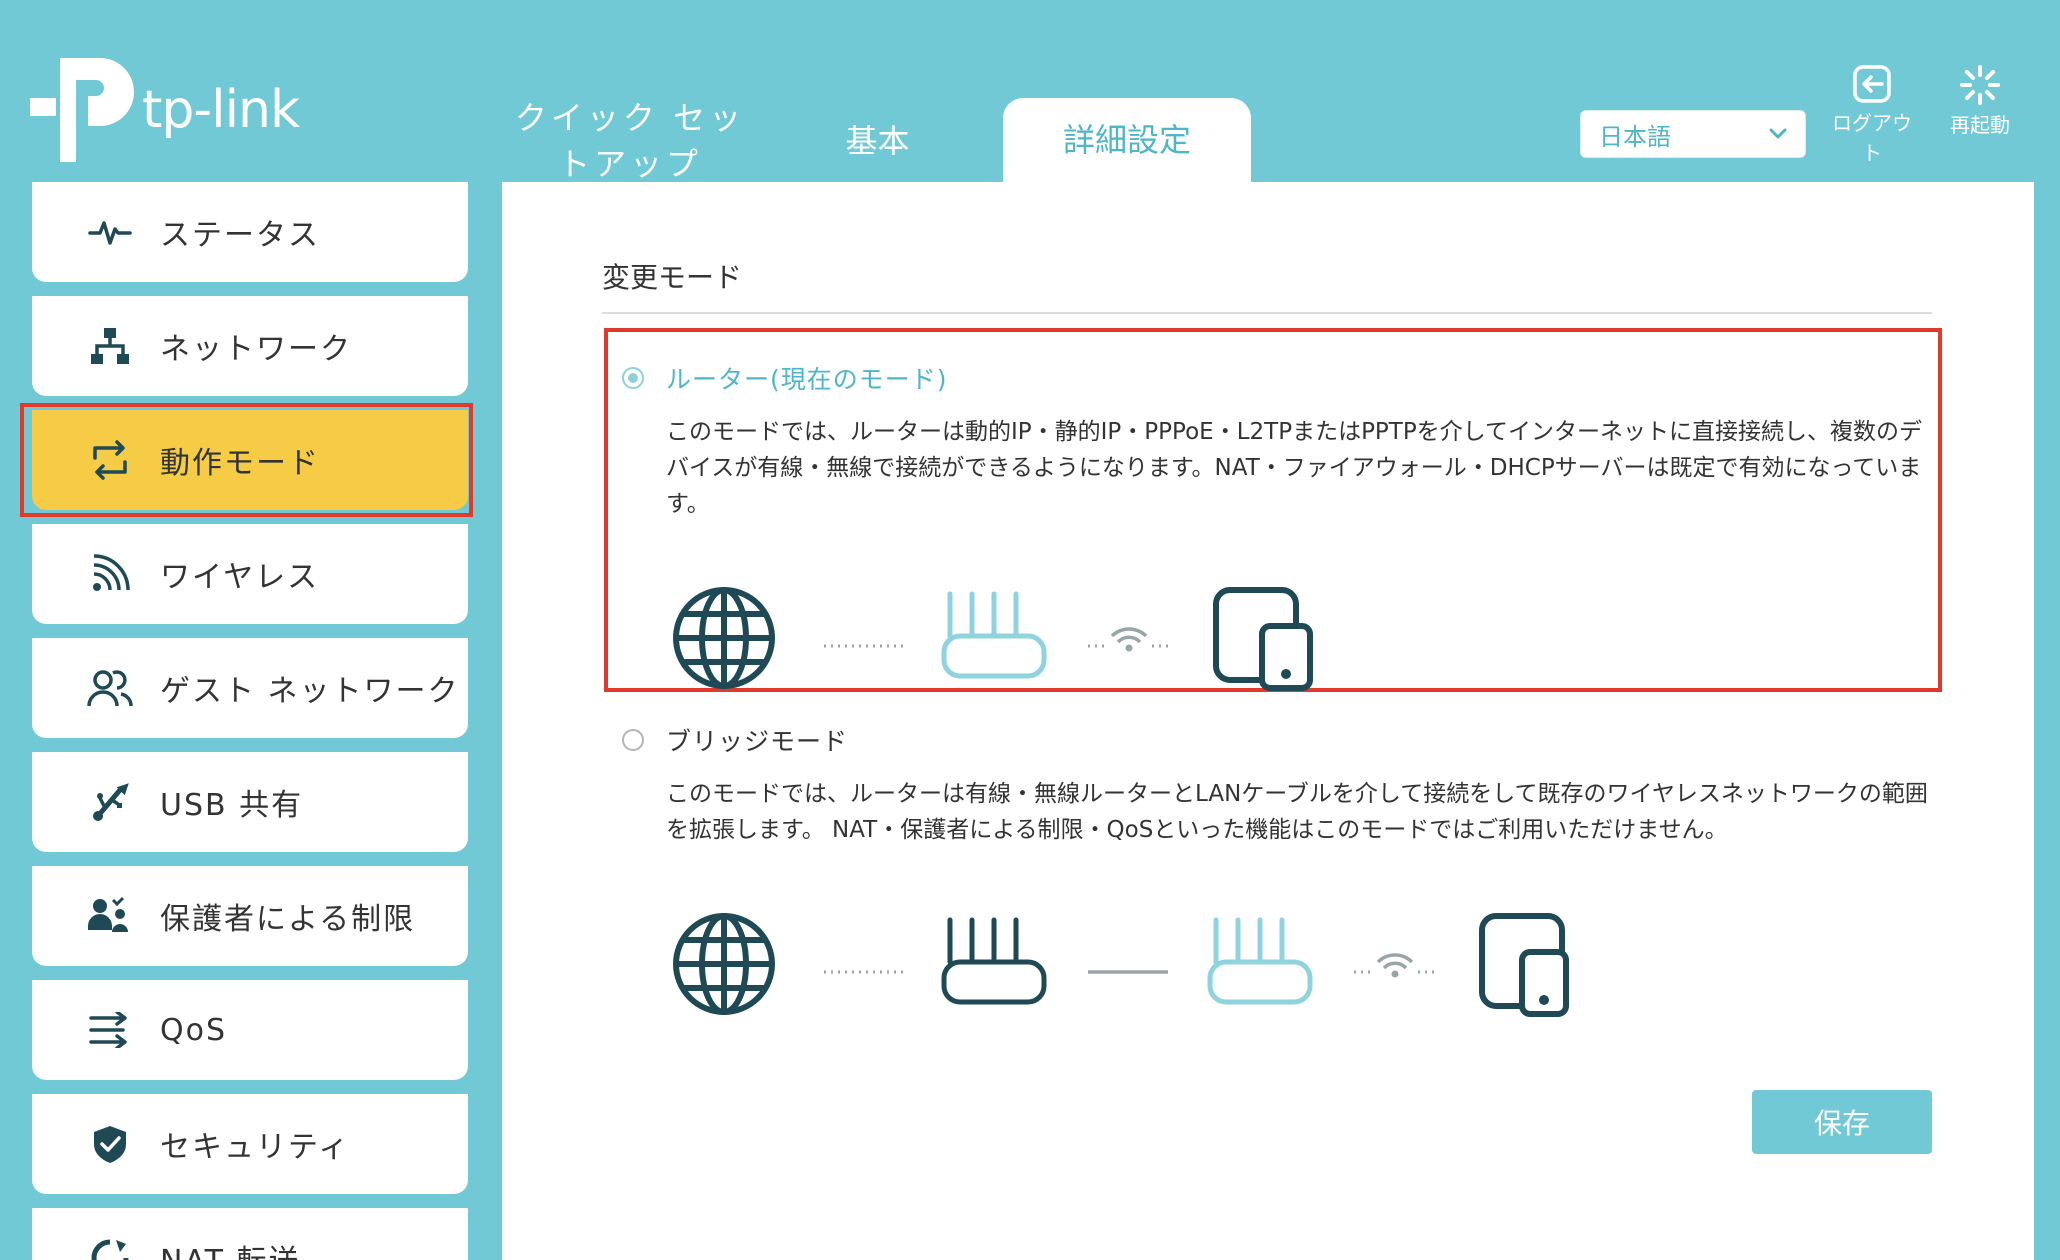 Image resolution: width=2060 pixels, height=1260 pixels. I want to click on sidebar-item-label: ワイヤレス, so click(240, 577).